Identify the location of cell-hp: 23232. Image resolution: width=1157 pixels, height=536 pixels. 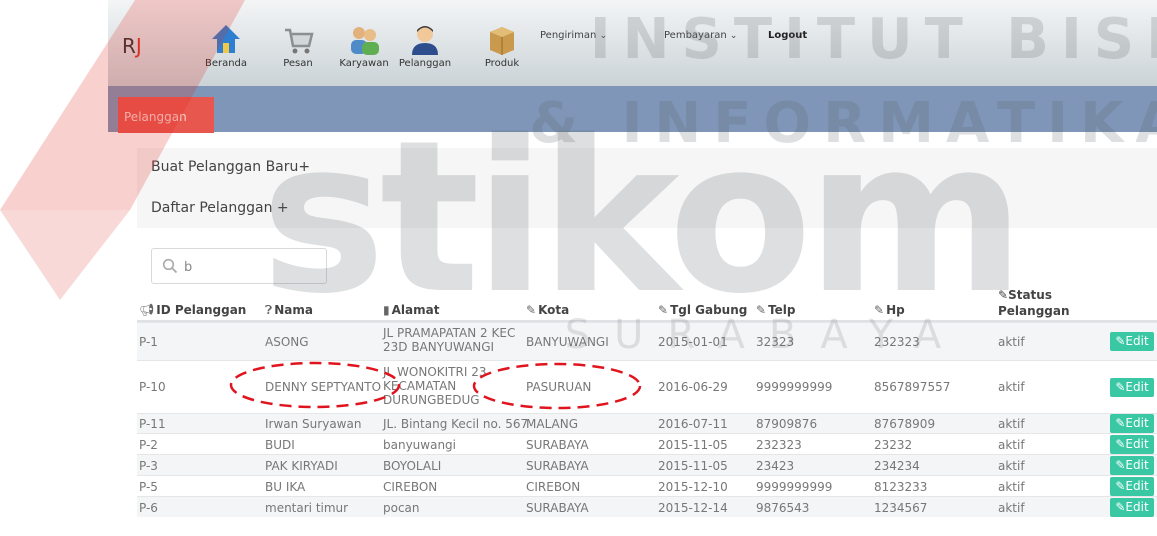
(893, 445).